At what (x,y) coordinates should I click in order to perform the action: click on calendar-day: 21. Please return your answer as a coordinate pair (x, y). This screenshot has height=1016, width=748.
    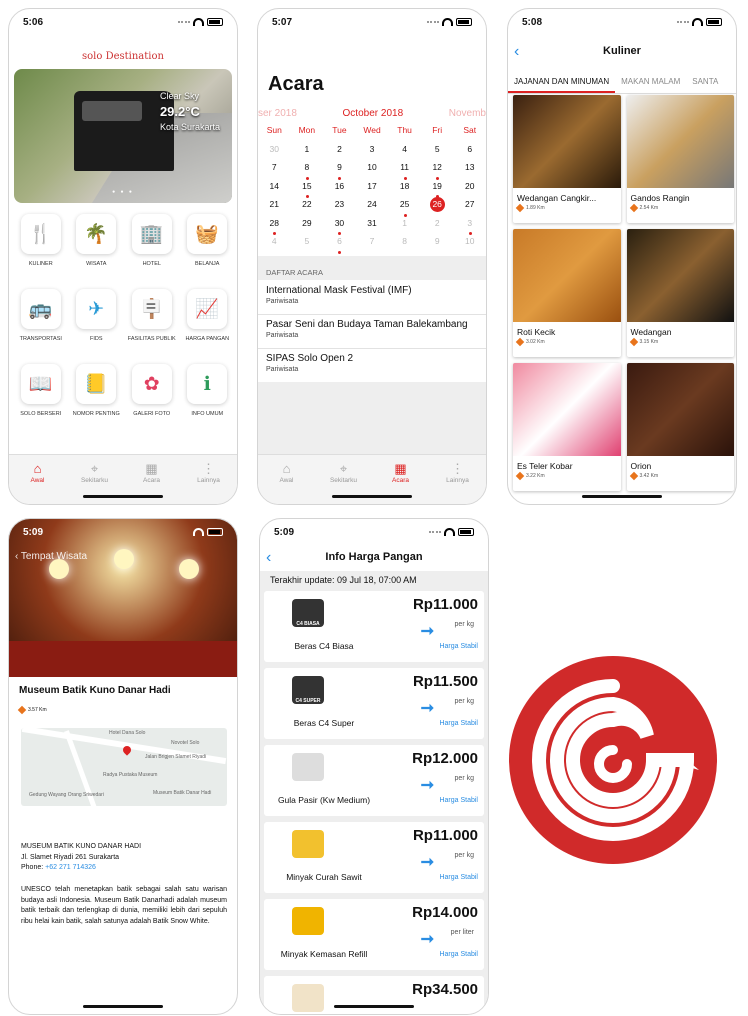
    Looking at the image, I should click on (274, 208).